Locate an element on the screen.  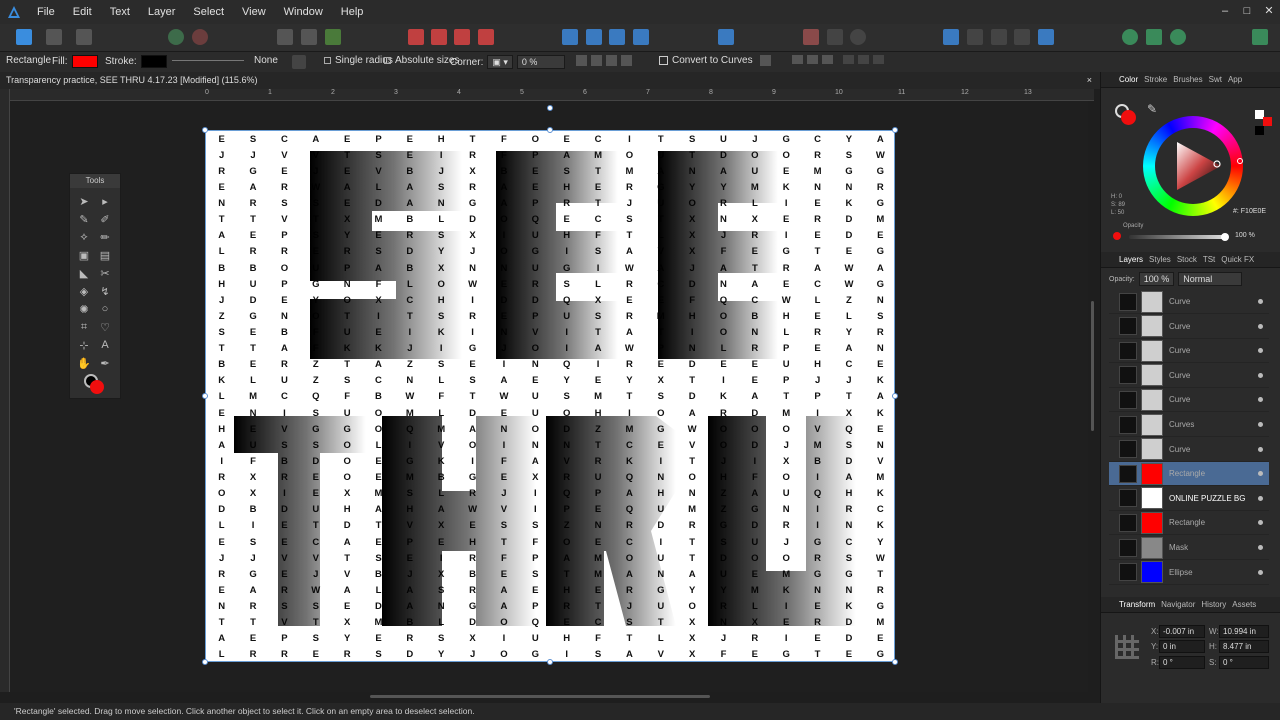
tab-stock: Stock is located at coordinates (1187, 259).